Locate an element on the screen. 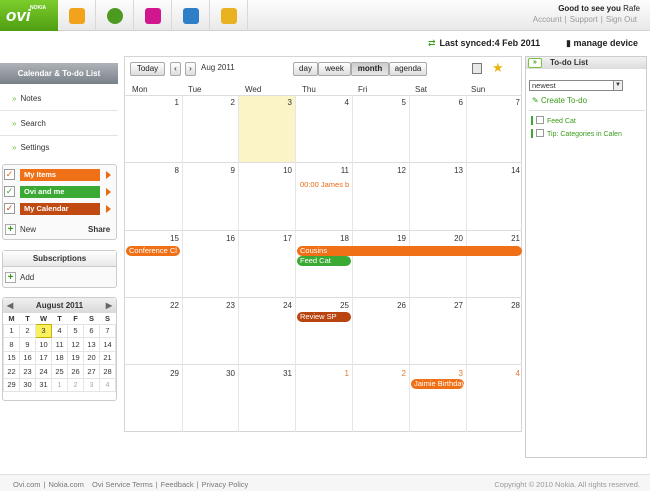 Image resolution: width=650 pixels, height=491 pixels. mini-day: 31 is located at coordinates (43, 384).